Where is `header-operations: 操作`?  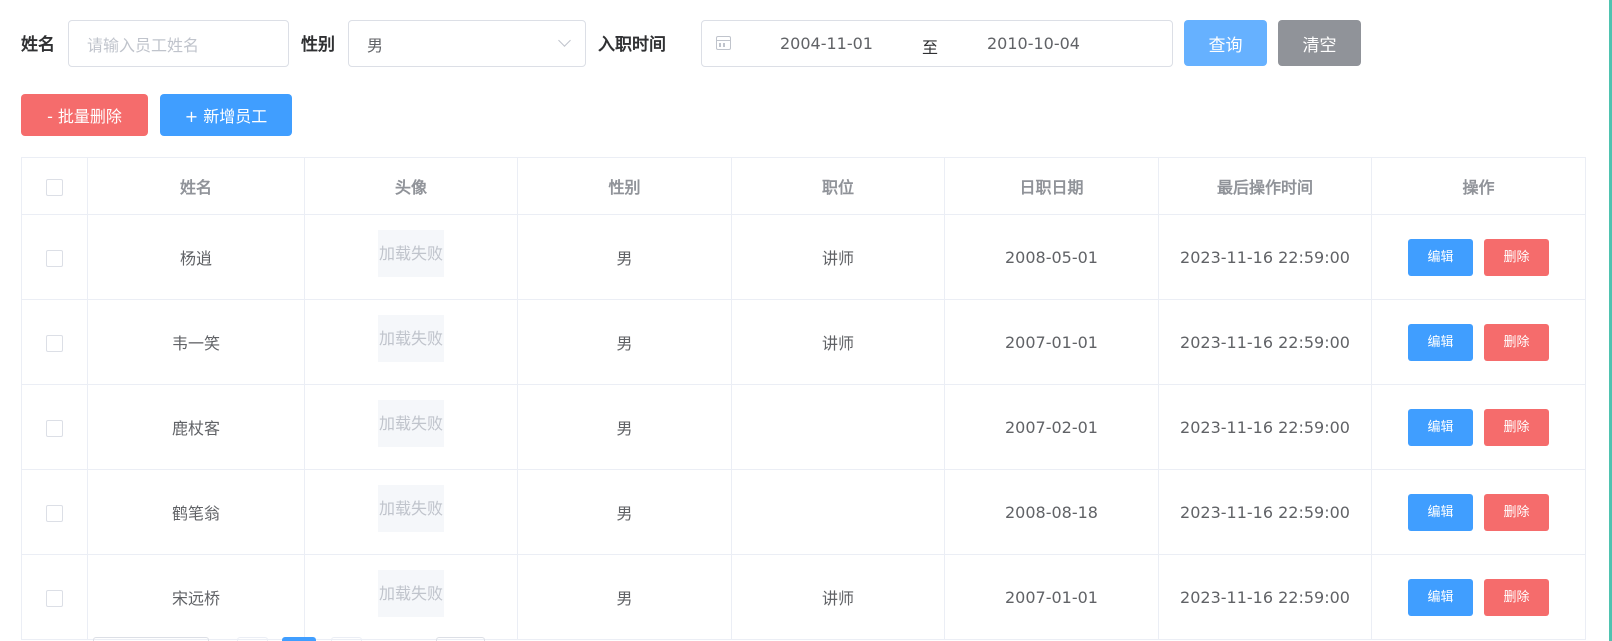
header-operations: 操作 is located at coordinates (1478, 186).